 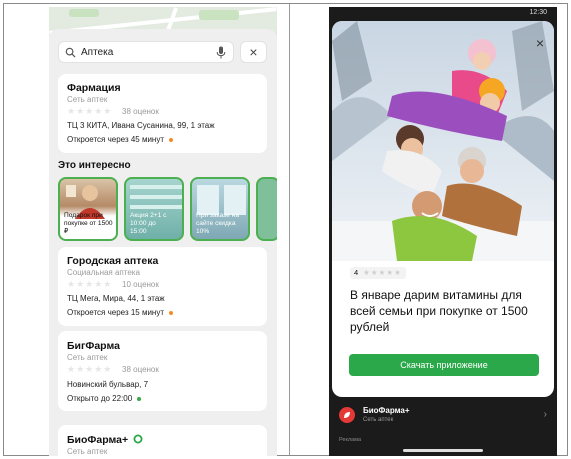 I want to click on pharmacy-address: Новинский бульвар, 7, so click(x=108, y=384).